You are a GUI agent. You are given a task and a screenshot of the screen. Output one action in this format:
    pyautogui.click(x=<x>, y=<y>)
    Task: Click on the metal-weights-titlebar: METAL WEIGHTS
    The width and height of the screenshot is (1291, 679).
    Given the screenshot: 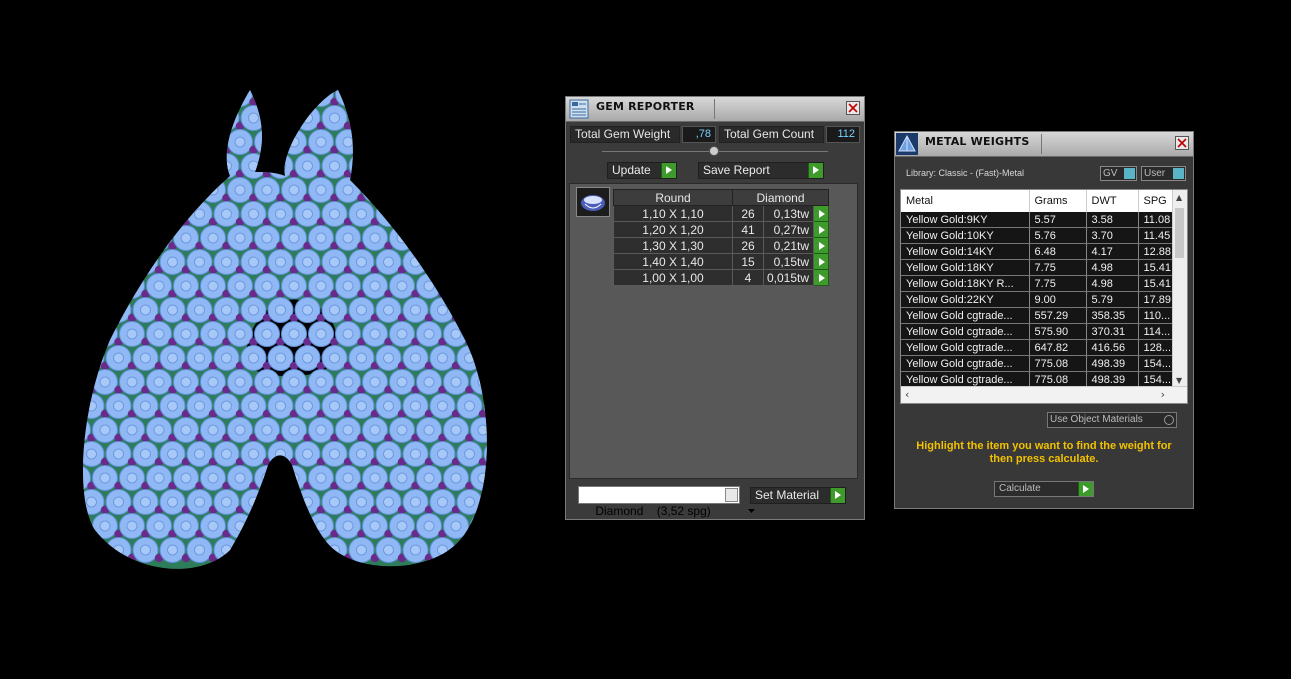 What is the action you would take?
    pyautogui.click(x=1044, y=144)
    